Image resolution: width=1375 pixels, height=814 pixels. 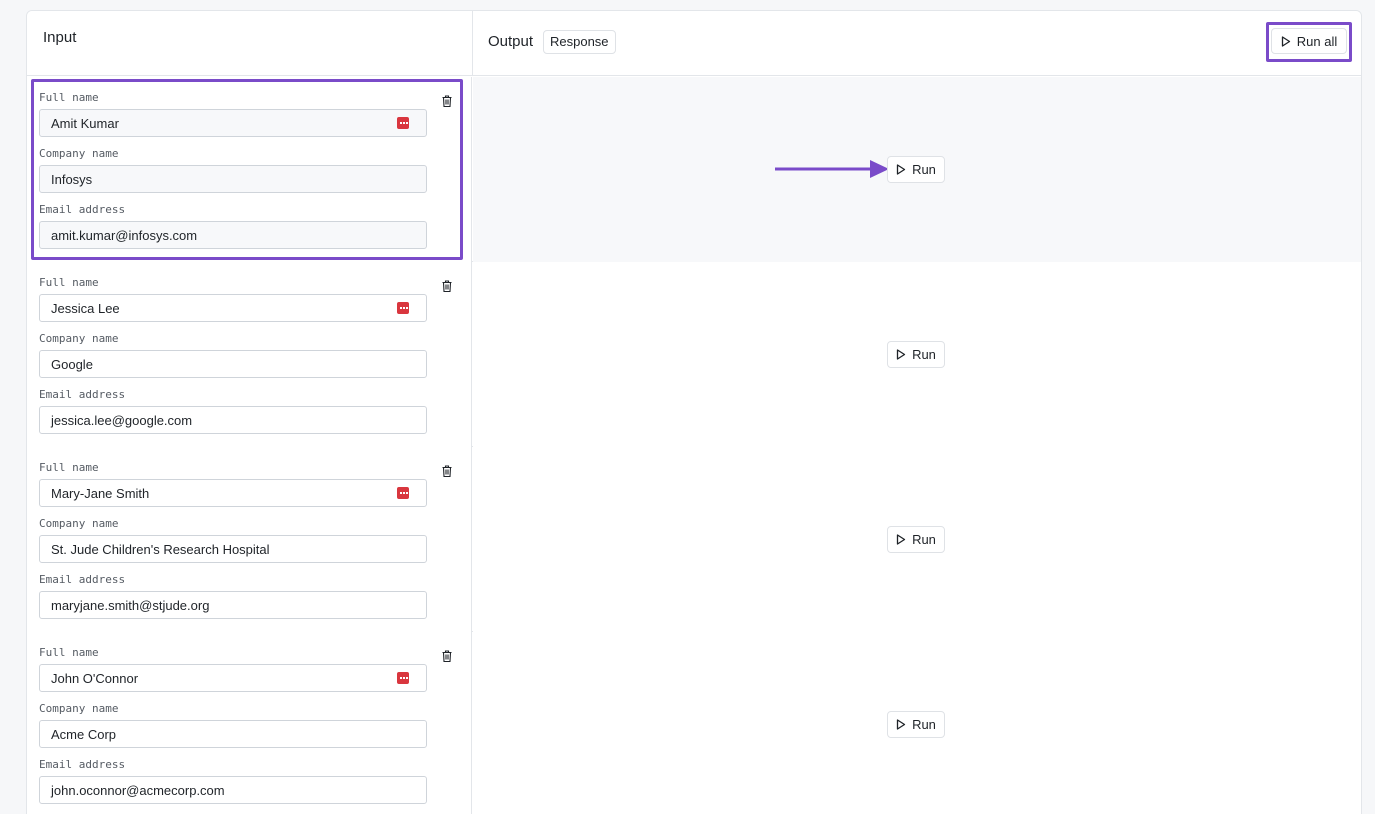 What do you see at coordinates (694, 43) in the screenshot?
I see `panel-header: Input Output Response Run all` at bounding box center [694, 43].